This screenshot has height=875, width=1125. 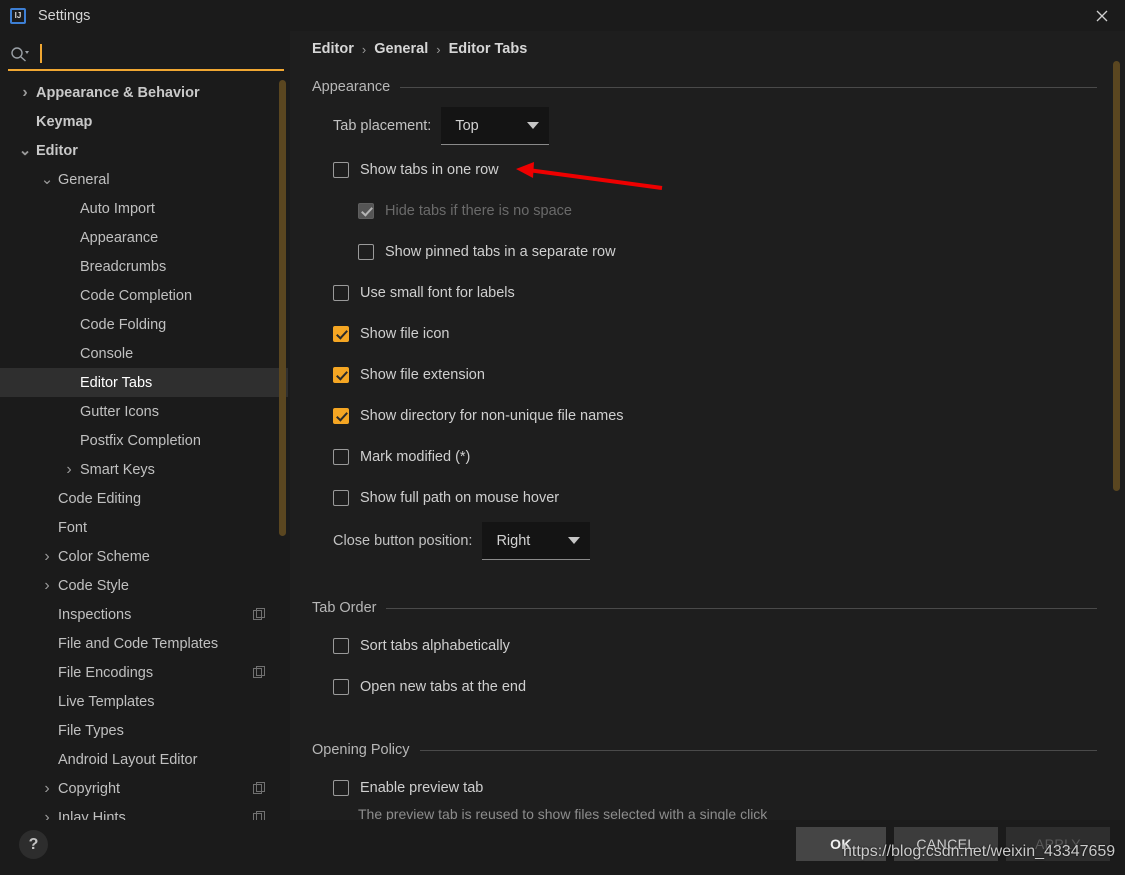 I want to click on sidebar-item-font: ›Font, so click(x=144, y=527).